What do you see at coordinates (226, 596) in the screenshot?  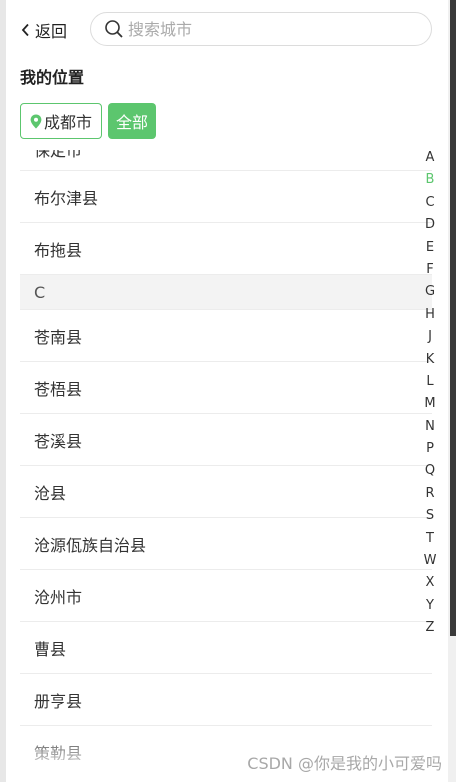 I see `list-item: 沧州市` at bounding box center [226, 596].